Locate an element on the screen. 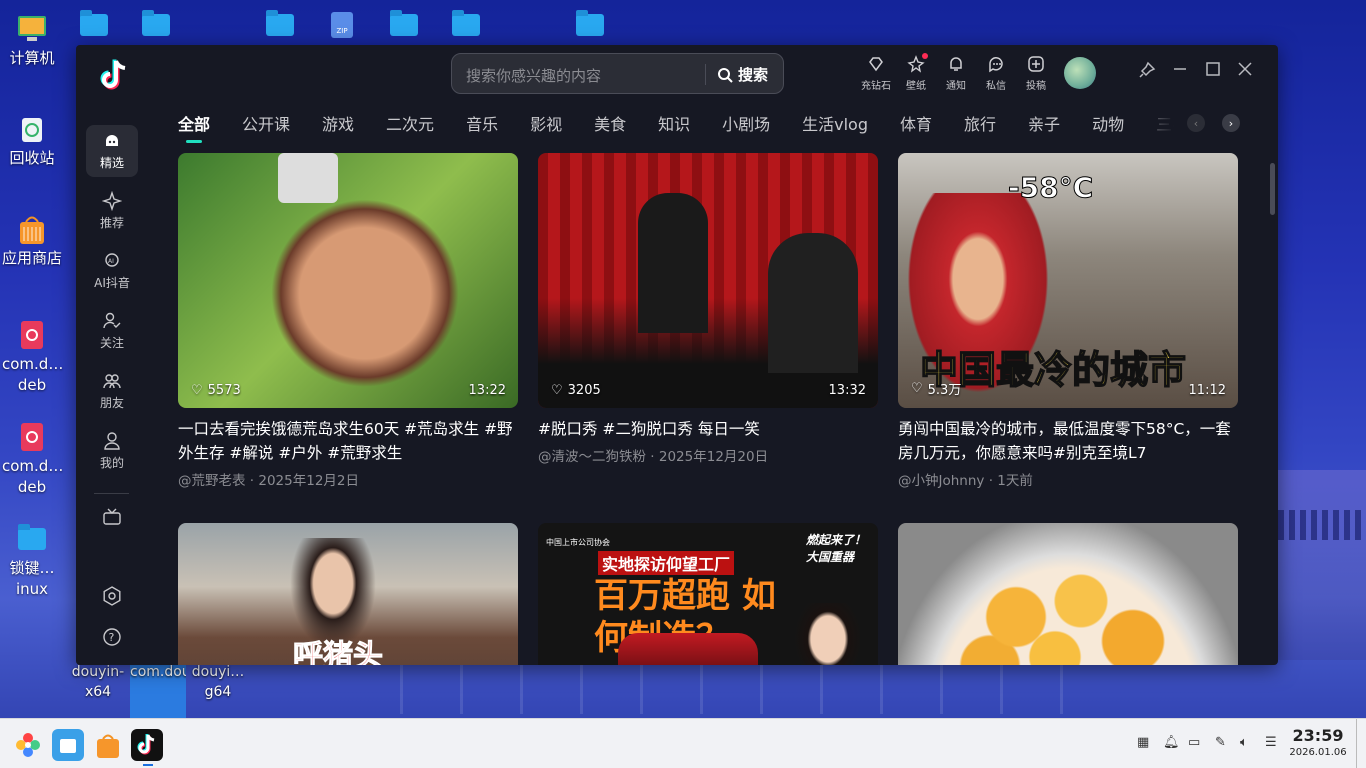  folder-icon is located at coordinates (94, 23).